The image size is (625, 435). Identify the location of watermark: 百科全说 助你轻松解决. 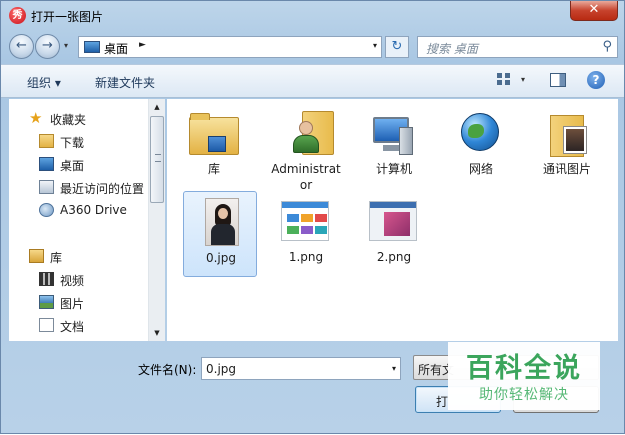
(524, 376).